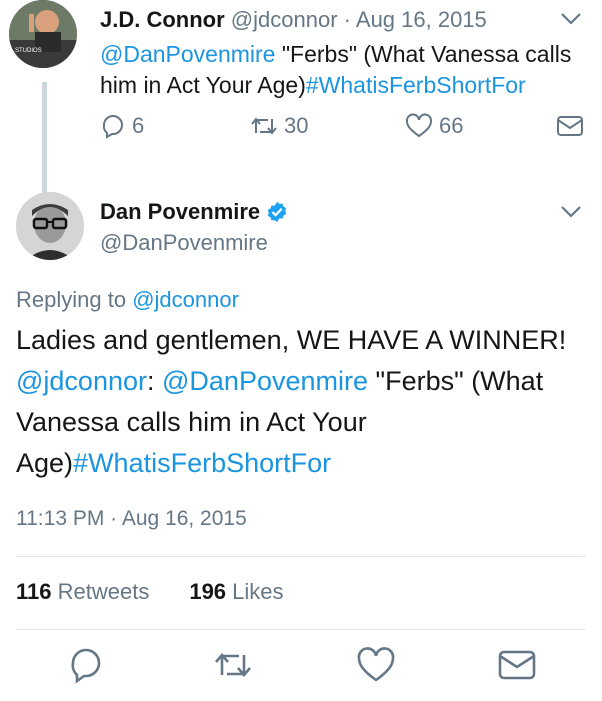 The width and height of the screenshot is (602, 701). I want to click on retweet-button: 30, so click(279, 126).